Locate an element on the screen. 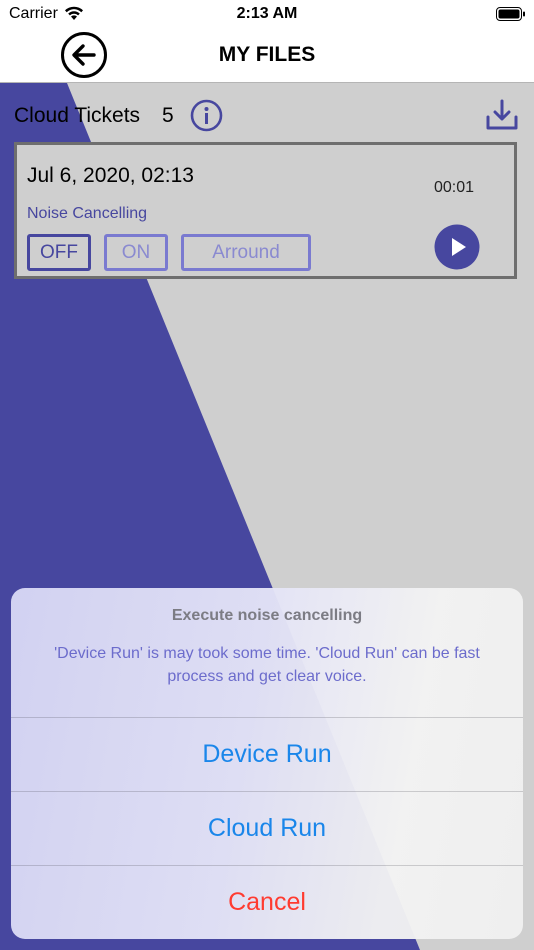 The width and height of the screenshot is (534, 950). mode-on-button: ON is located at coordinates (136, 252).